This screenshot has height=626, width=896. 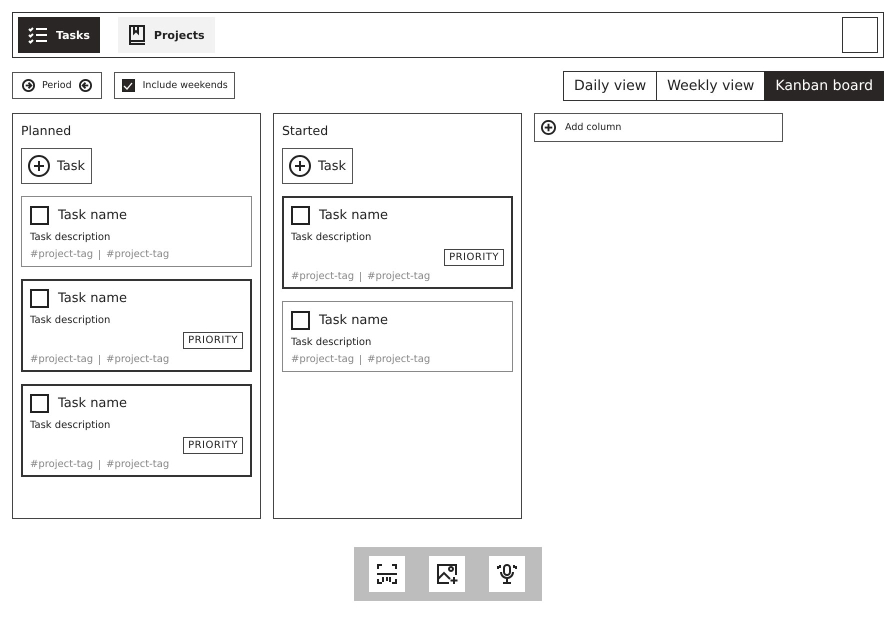 I want to click on arrow-right-circle-icon, so click(x=28, y=85).